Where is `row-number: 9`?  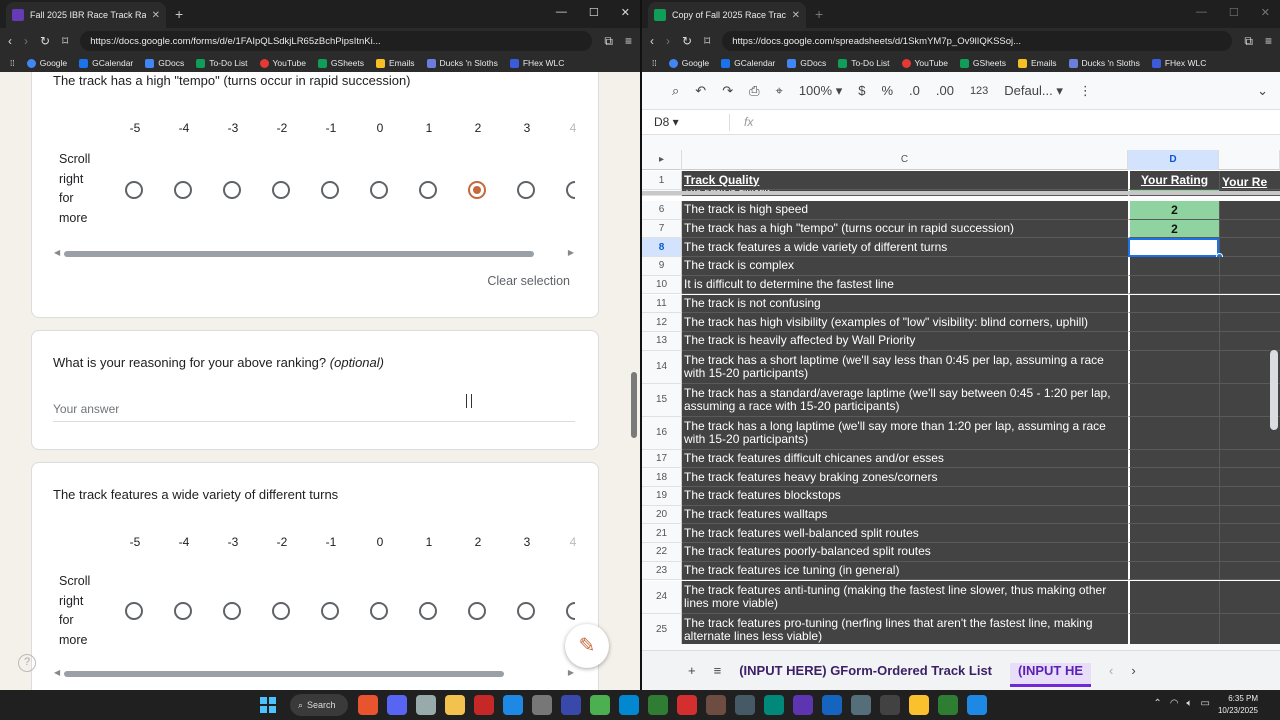 row-number: 9 is located at coordinates (662, 266).